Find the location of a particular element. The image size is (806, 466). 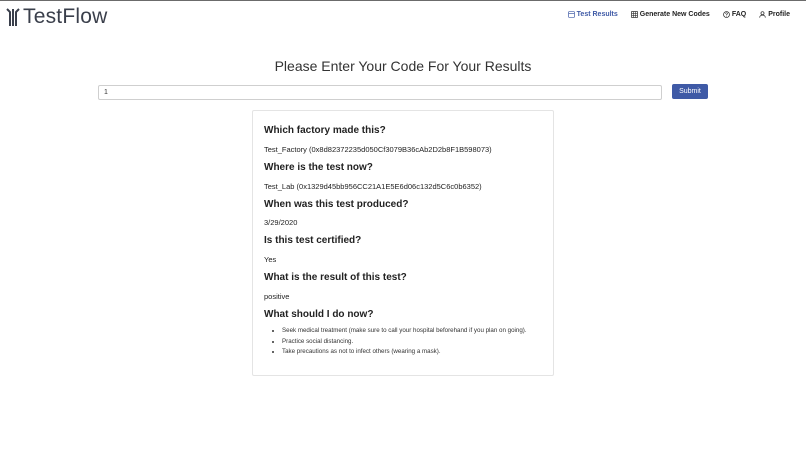

advice-question: What should I do now? is located at coordinates (319, 314).